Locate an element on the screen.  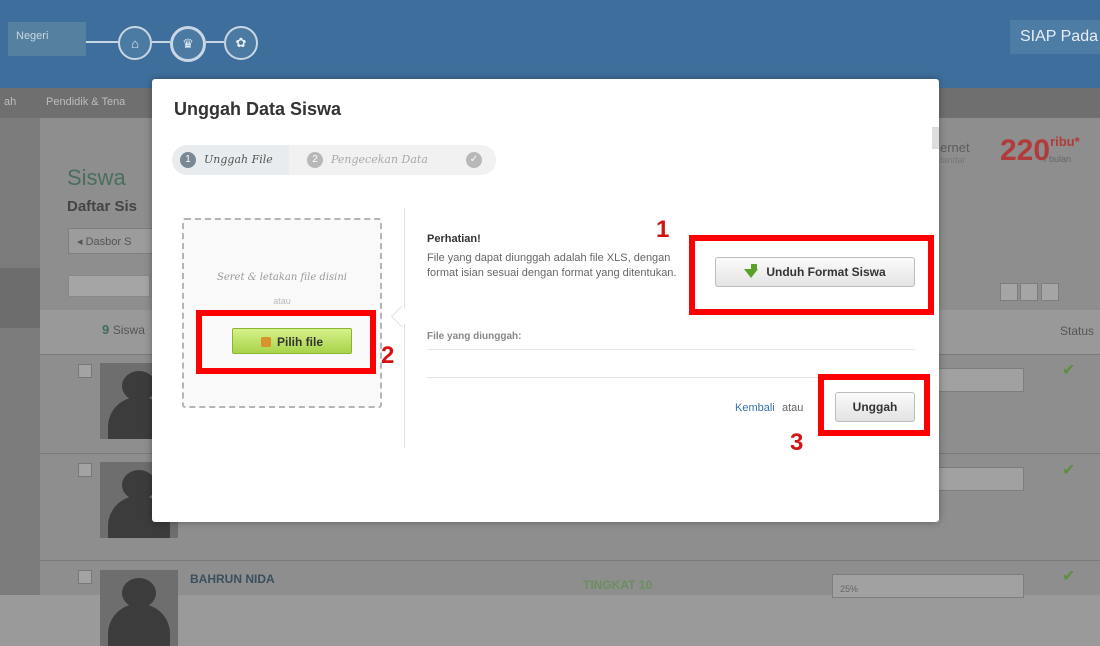
school-label: Negeri is located at coordinates (32, 36).